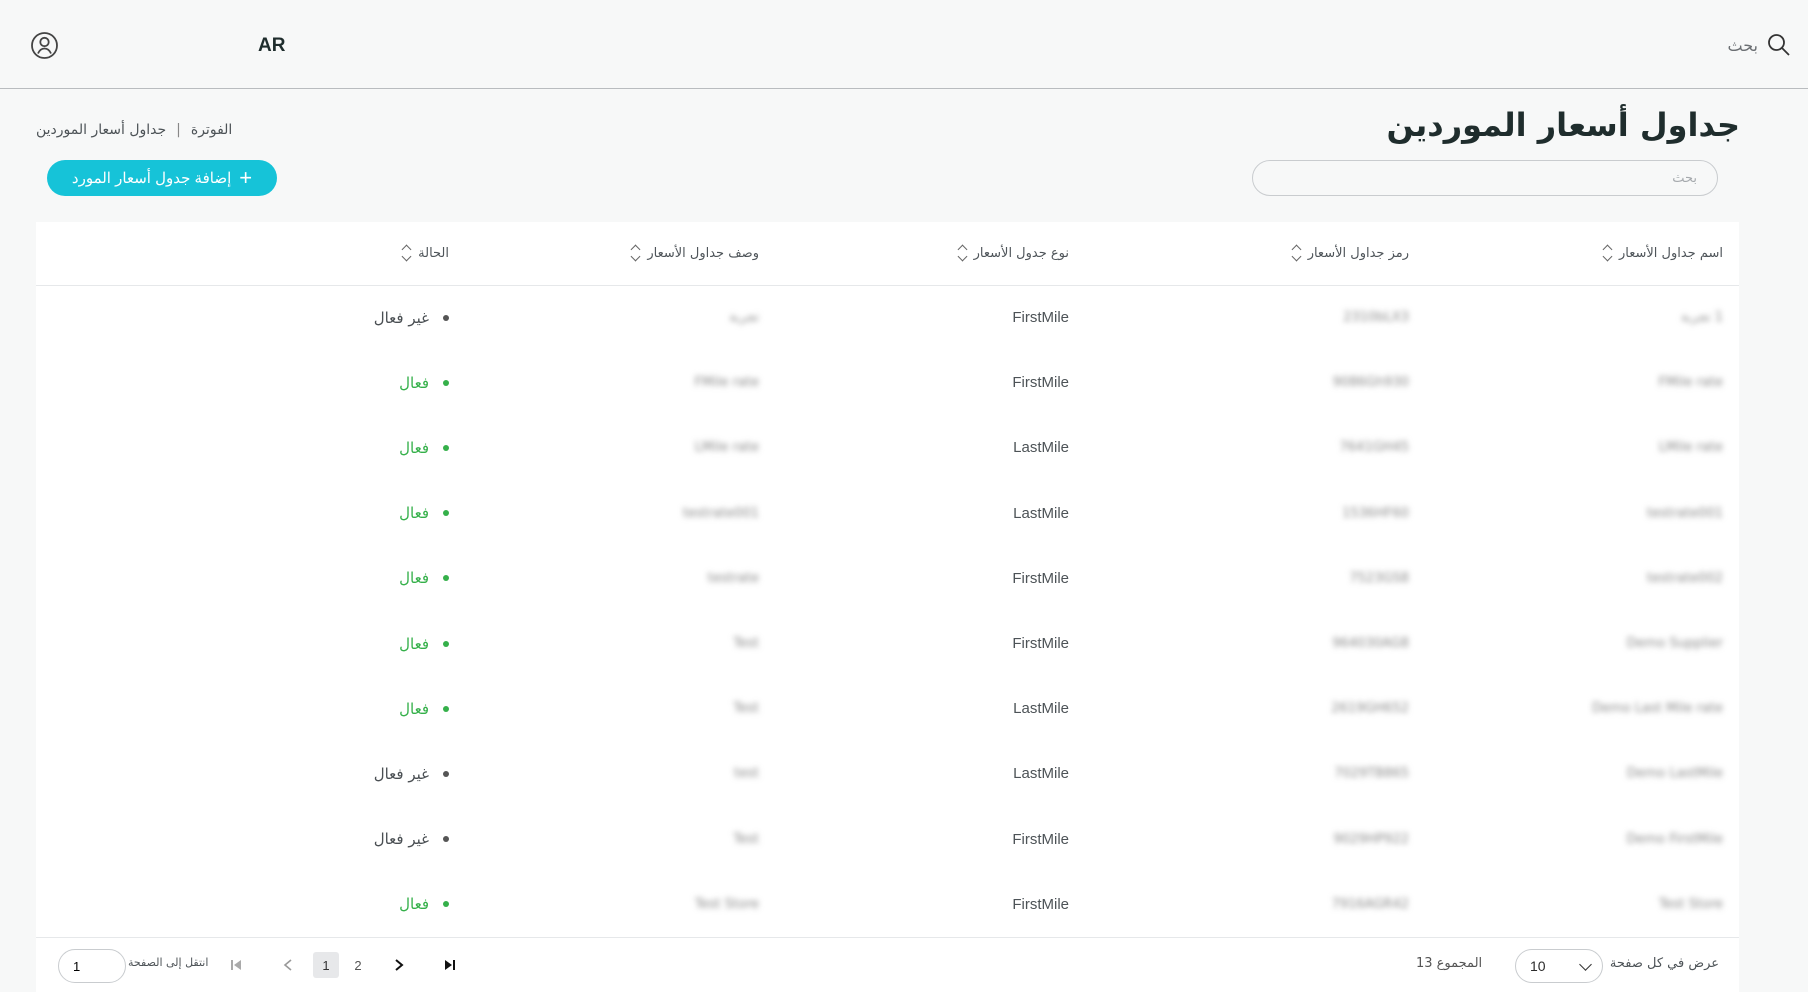 The width and height of the screenshot is (1808, 992). I want to click on top-bar: AR بحث, so click(904, 44).